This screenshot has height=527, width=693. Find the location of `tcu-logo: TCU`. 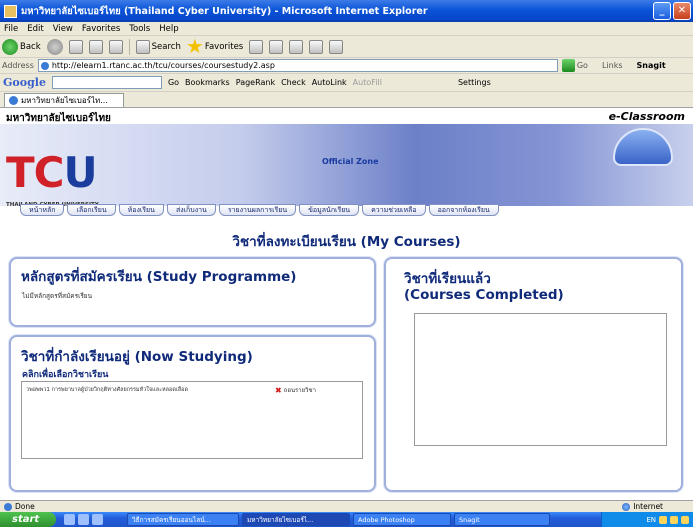

tcu-logo: TCU is located at coordinates (52, 173).